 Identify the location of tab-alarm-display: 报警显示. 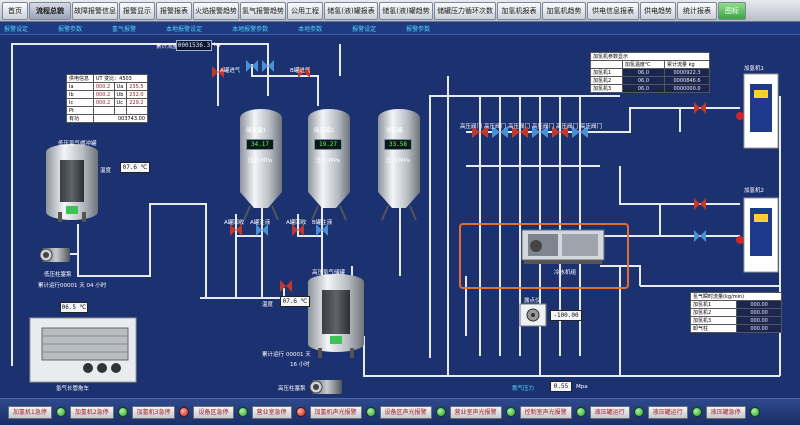
(137, 10).